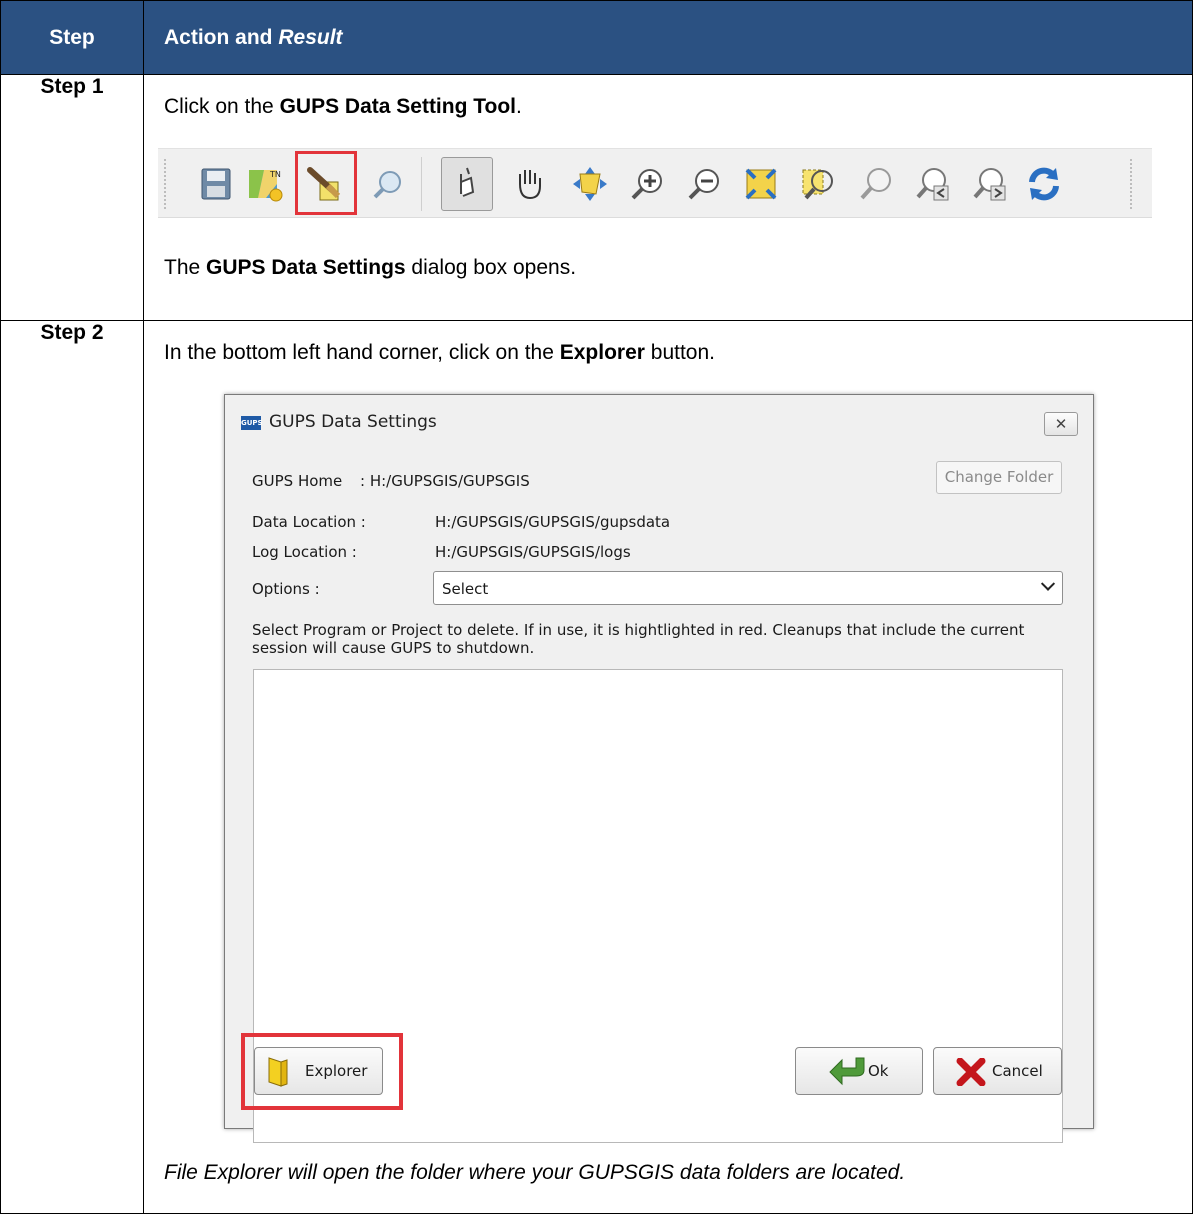 The image size is (1193, 1214). Describe the element at coordinates (370, 268) in the screenshot. I see `step-1-result: The GUPS Data Settings dialog box opens.` at that location.